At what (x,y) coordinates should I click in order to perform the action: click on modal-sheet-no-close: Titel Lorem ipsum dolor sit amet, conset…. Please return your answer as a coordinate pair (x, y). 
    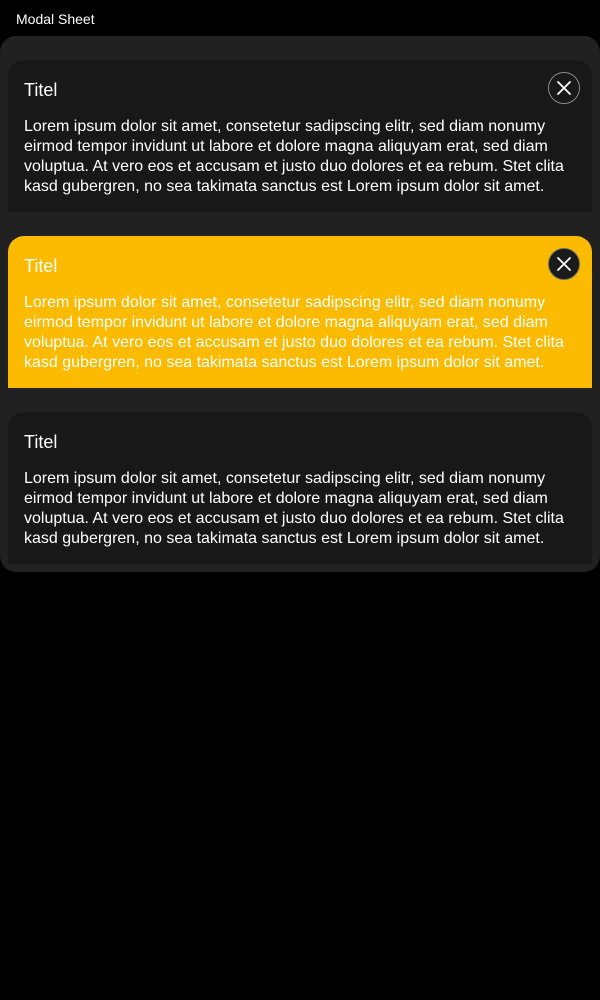
    Looking at the image, I should click on (300, 488).